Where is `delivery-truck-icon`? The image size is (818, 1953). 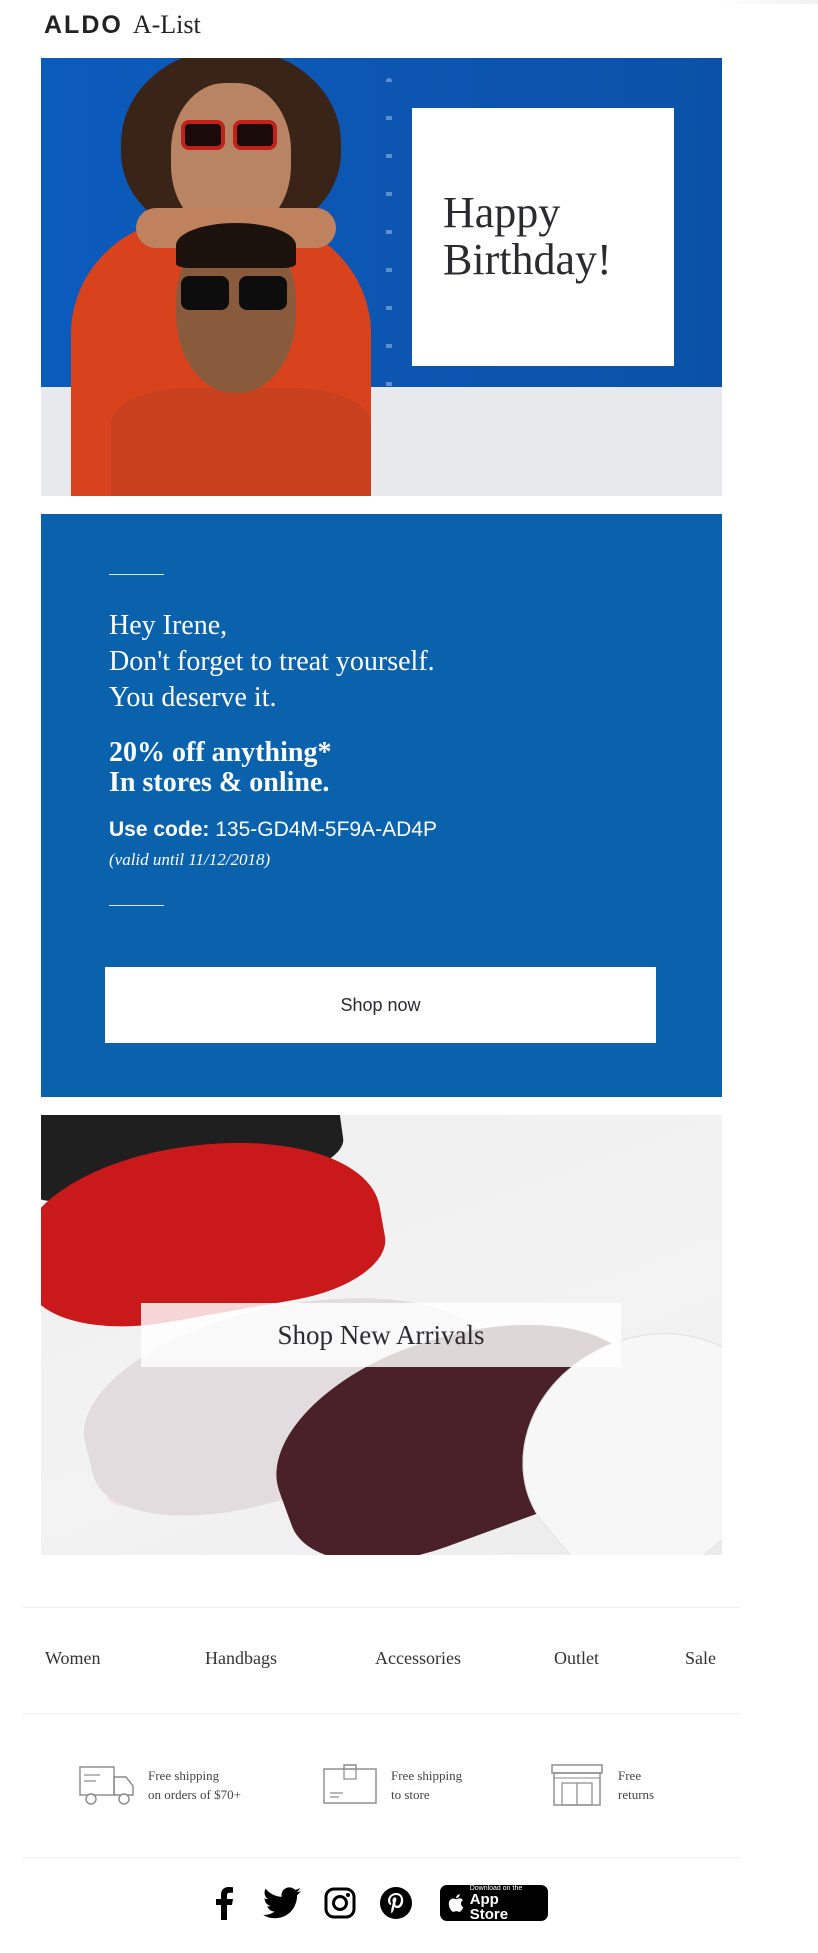
delivery-truck-icon is located at coordinates (106, 1785).